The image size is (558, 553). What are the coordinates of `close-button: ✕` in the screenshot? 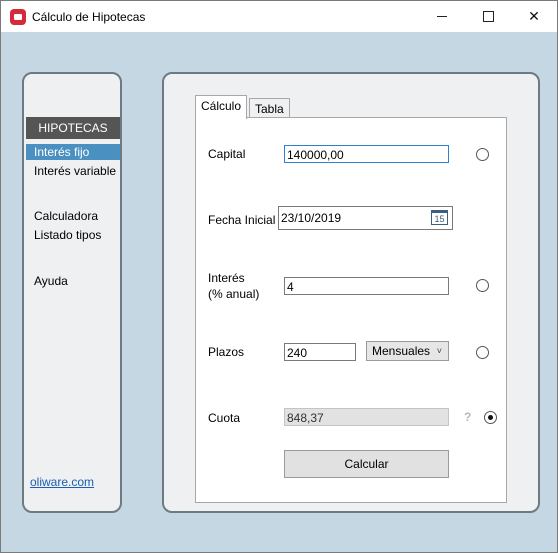 It's located at (534, 16).